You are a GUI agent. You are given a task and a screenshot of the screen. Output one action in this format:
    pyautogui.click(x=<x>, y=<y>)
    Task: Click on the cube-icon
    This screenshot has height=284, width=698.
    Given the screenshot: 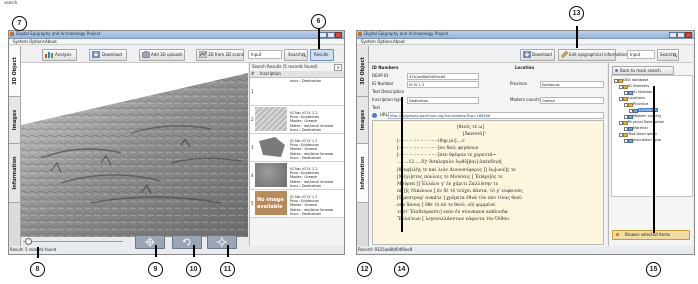 What is the action you would take?
    pyautogui.click(x=146, y=54)
    